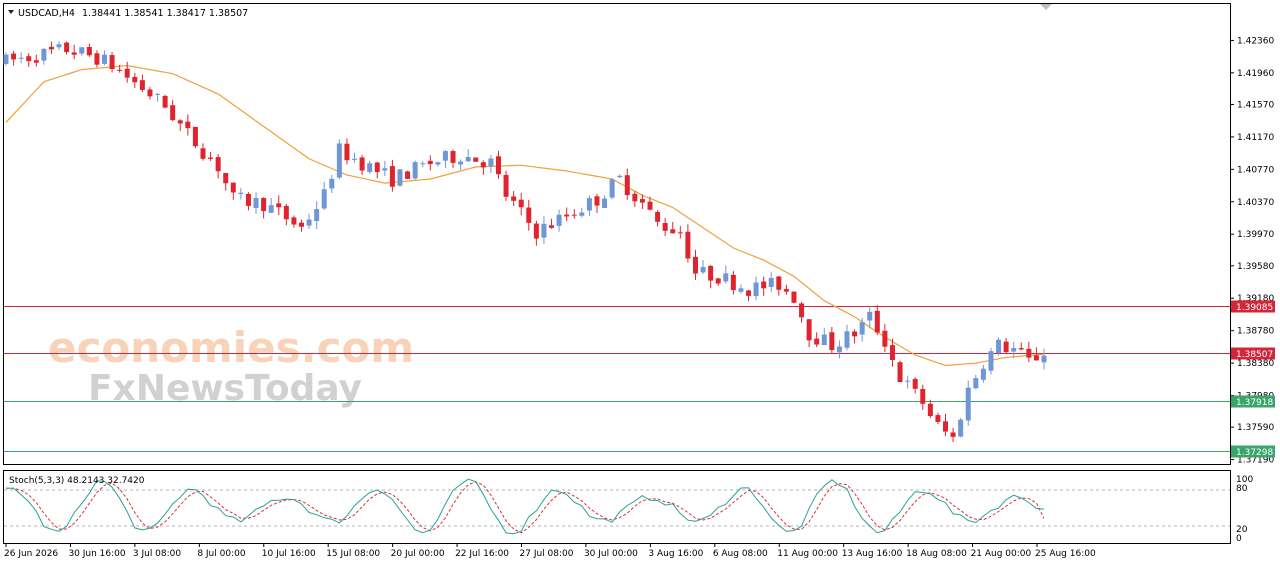  I want to click on chart-shift-marker-icon, so click(1046, 7).